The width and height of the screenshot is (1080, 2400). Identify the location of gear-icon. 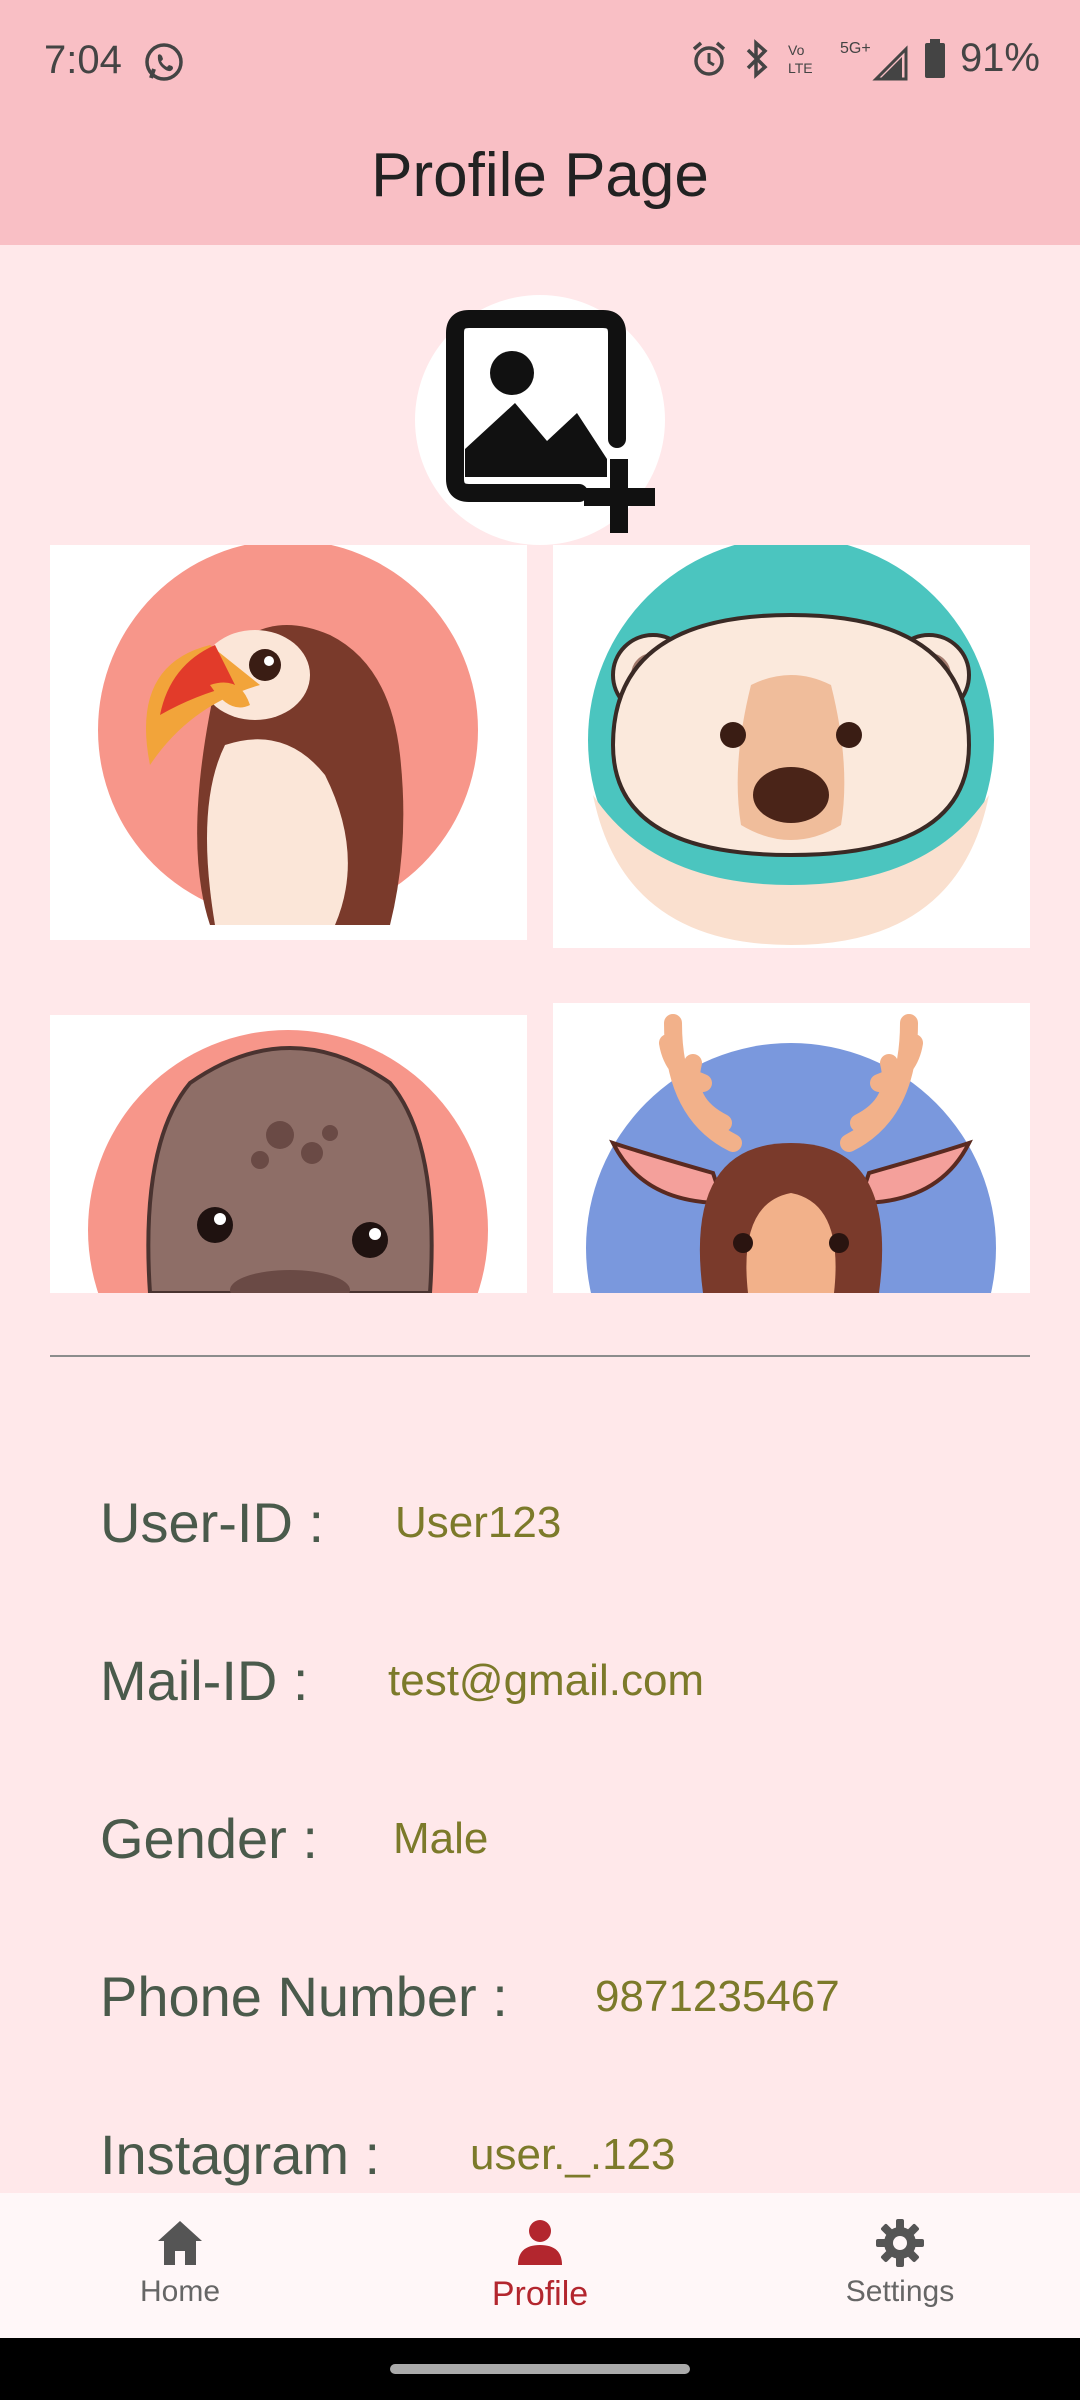
(900, 2243).